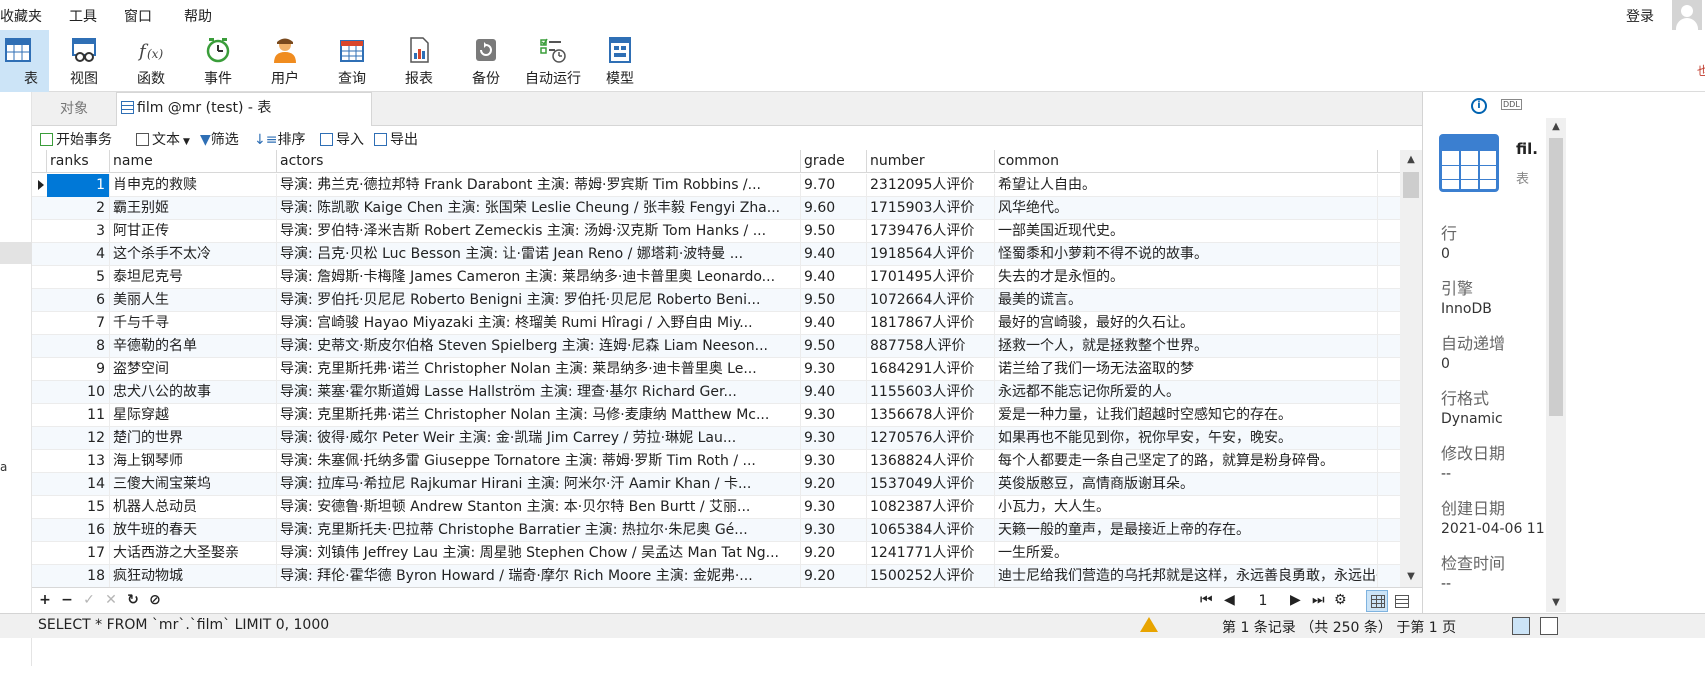 Image resolution: width=1705 pixels, height=686 pixels. Describe the element at coordinates (78, 461) in the screenshot. I see `cell-ranks: 13` at that location.